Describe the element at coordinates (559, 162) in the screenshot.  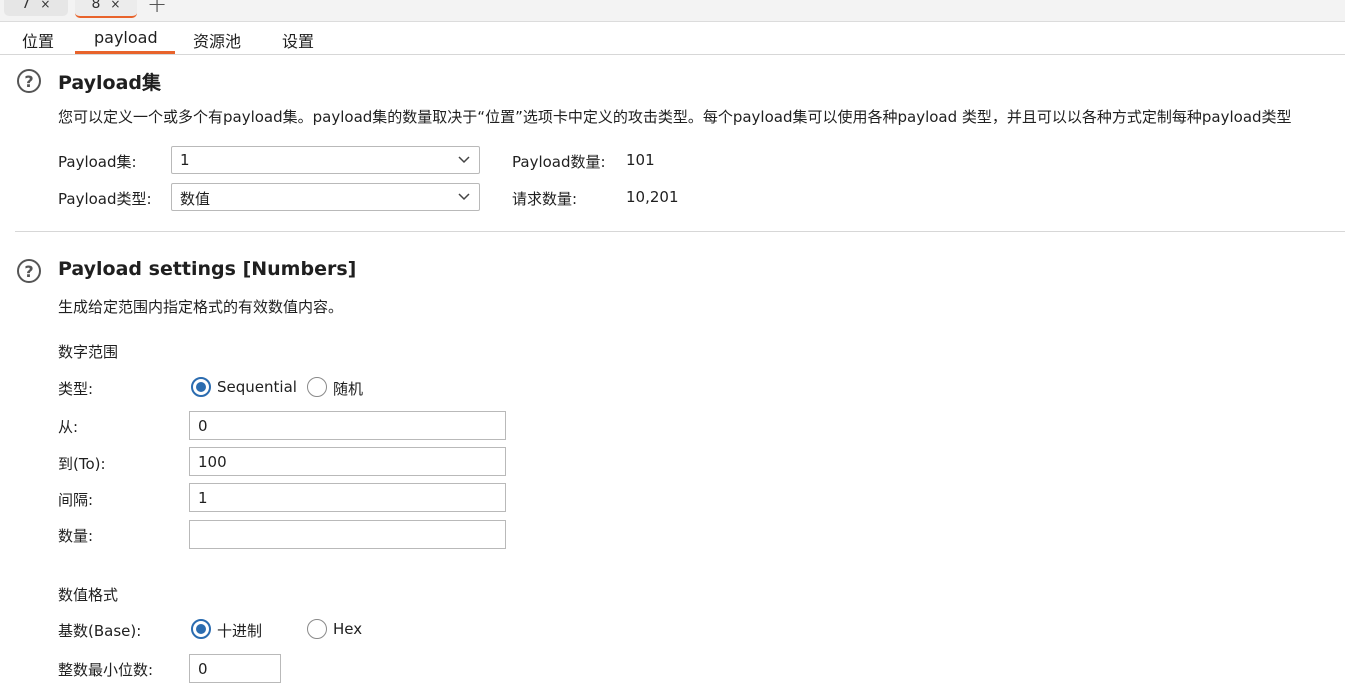
I see `payload-count-label: Payload数量:` at that location.